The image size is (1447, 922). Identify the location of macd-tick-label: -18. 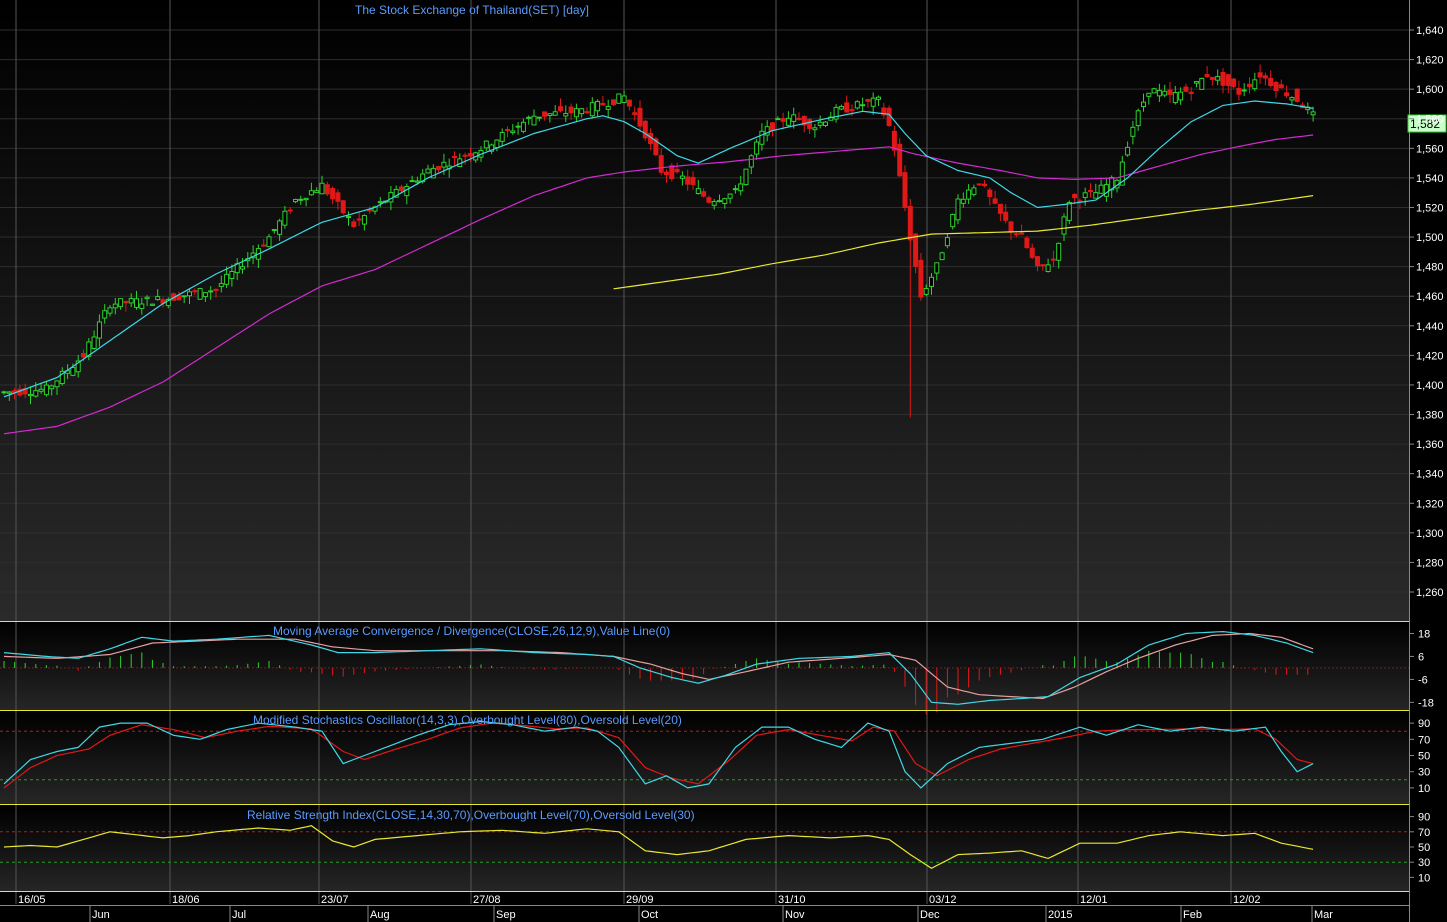
(1426, 703).